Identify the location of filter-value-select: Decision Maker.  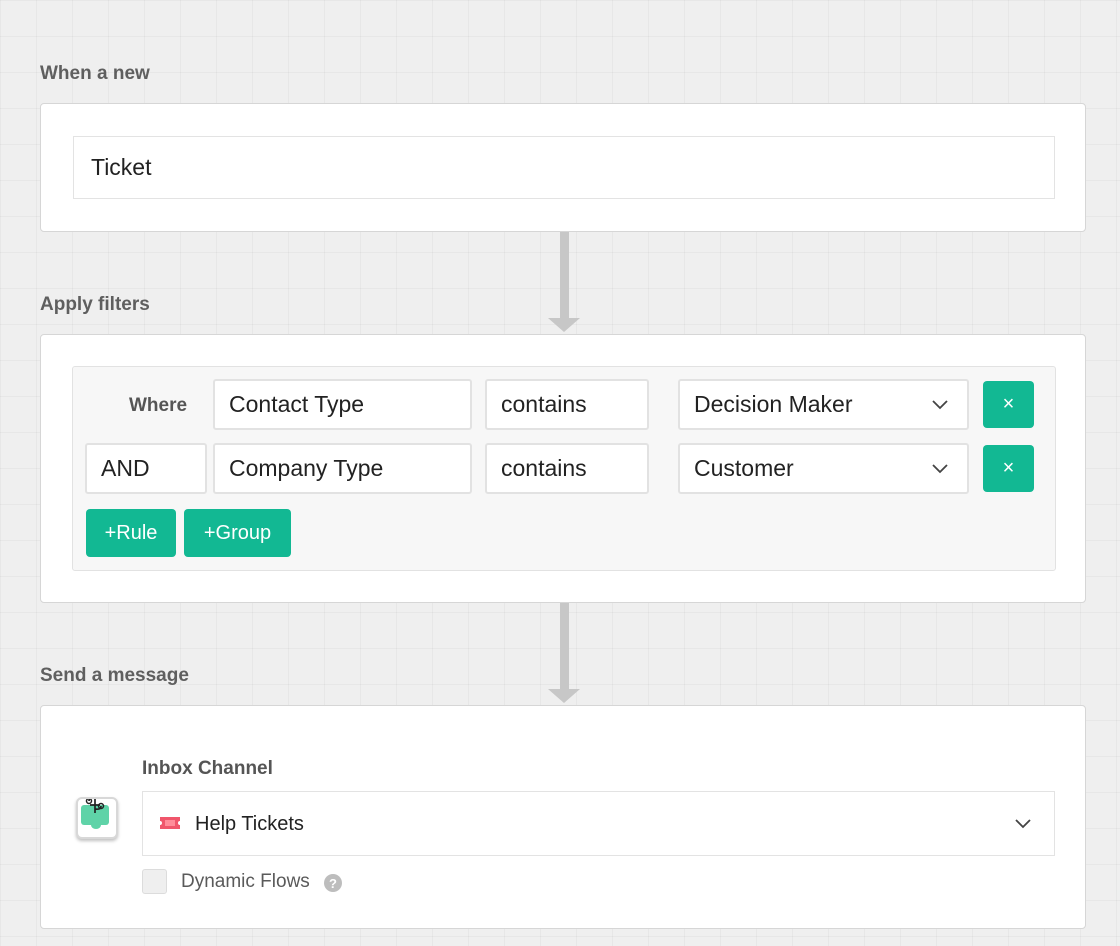
(823, 404).